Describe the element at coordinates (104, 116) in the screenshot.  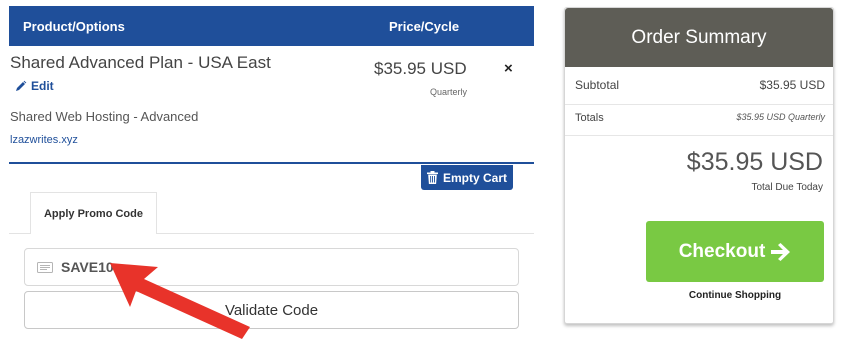
I see `product-description: Shared Web Hosting - Advanced` at that location.